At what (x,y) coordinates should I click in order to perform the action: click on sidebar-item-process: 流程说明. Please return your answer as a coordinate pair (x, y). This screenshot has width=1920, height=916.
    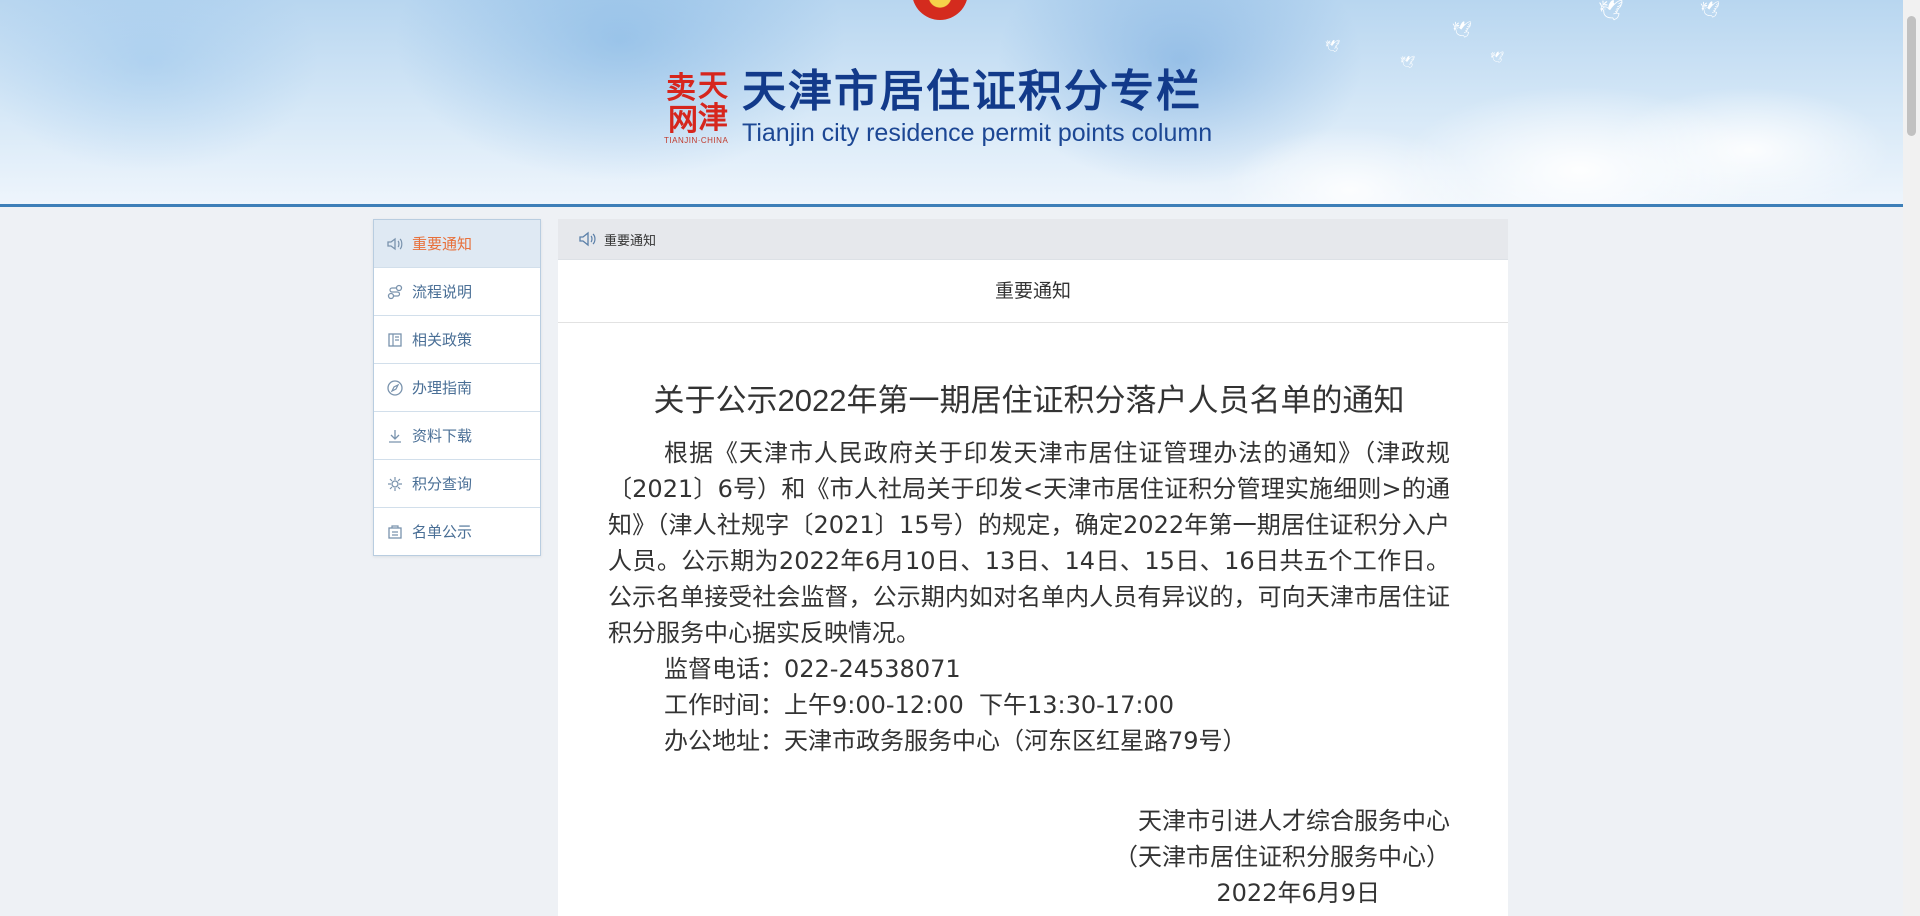
    Looking at the image, I should click on (457, 292).